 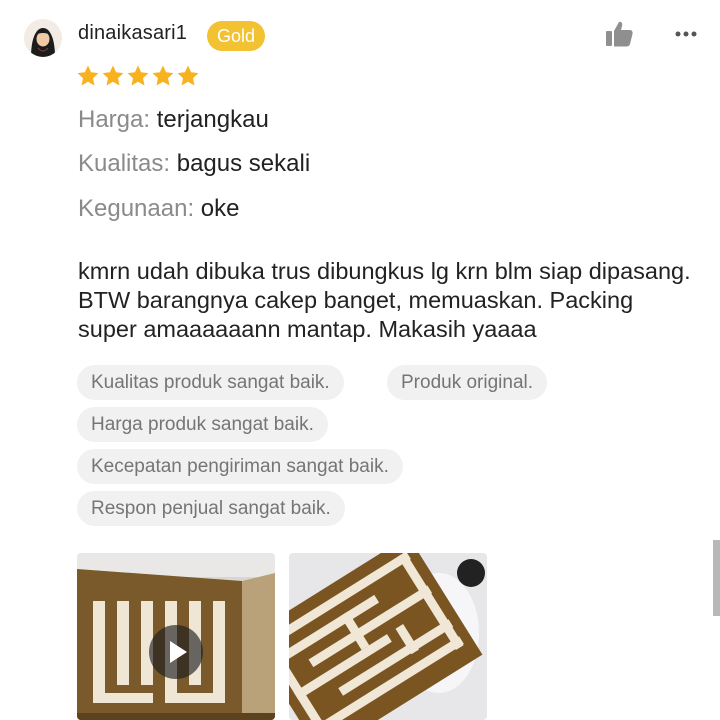 I want to click on scrollbar, so click(x=716, y=578).